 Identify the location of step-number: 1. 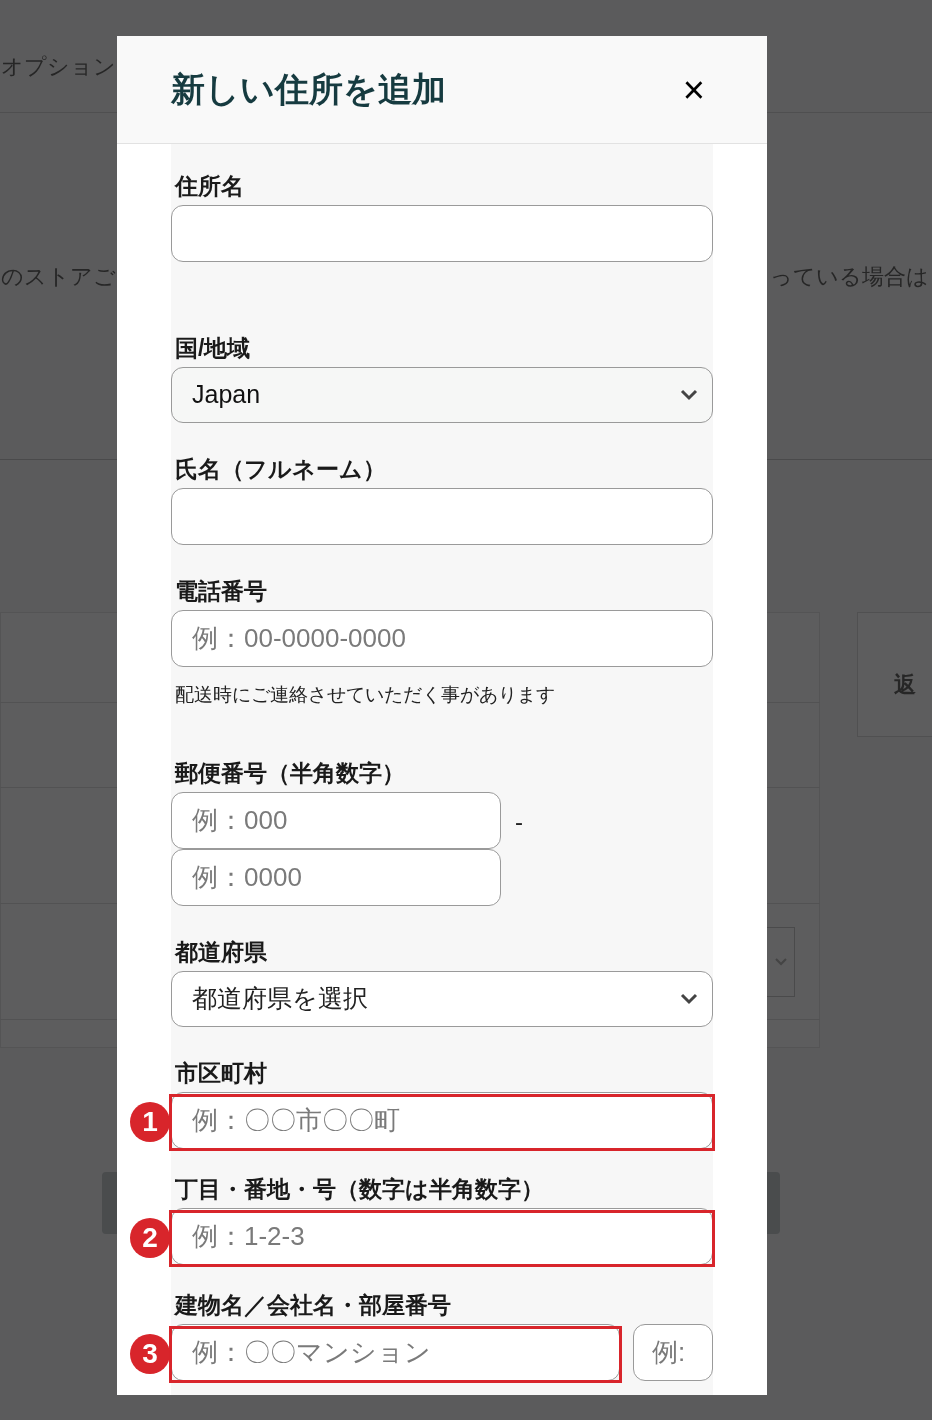
(150, 1121).